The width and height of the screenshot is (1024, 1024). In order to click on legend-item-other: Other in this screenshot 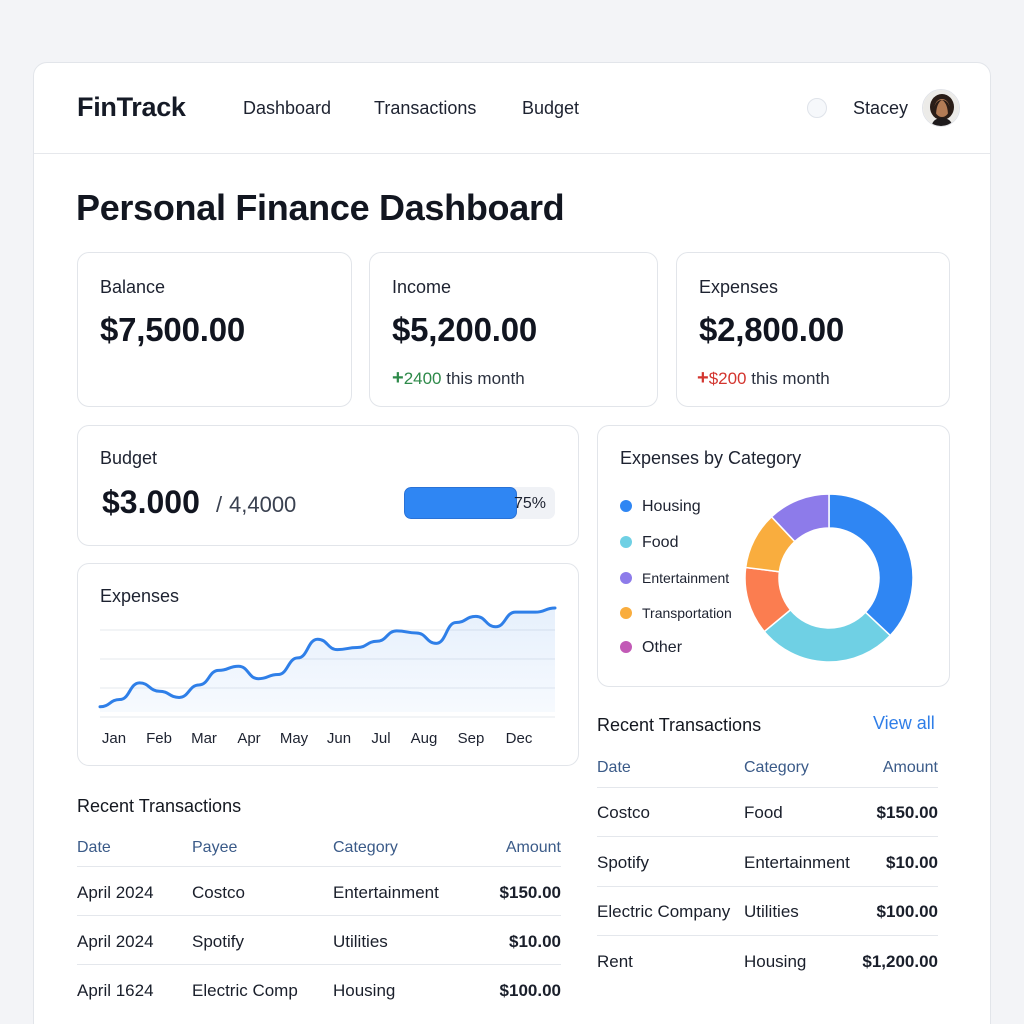, I will do `click(651, 648)`.